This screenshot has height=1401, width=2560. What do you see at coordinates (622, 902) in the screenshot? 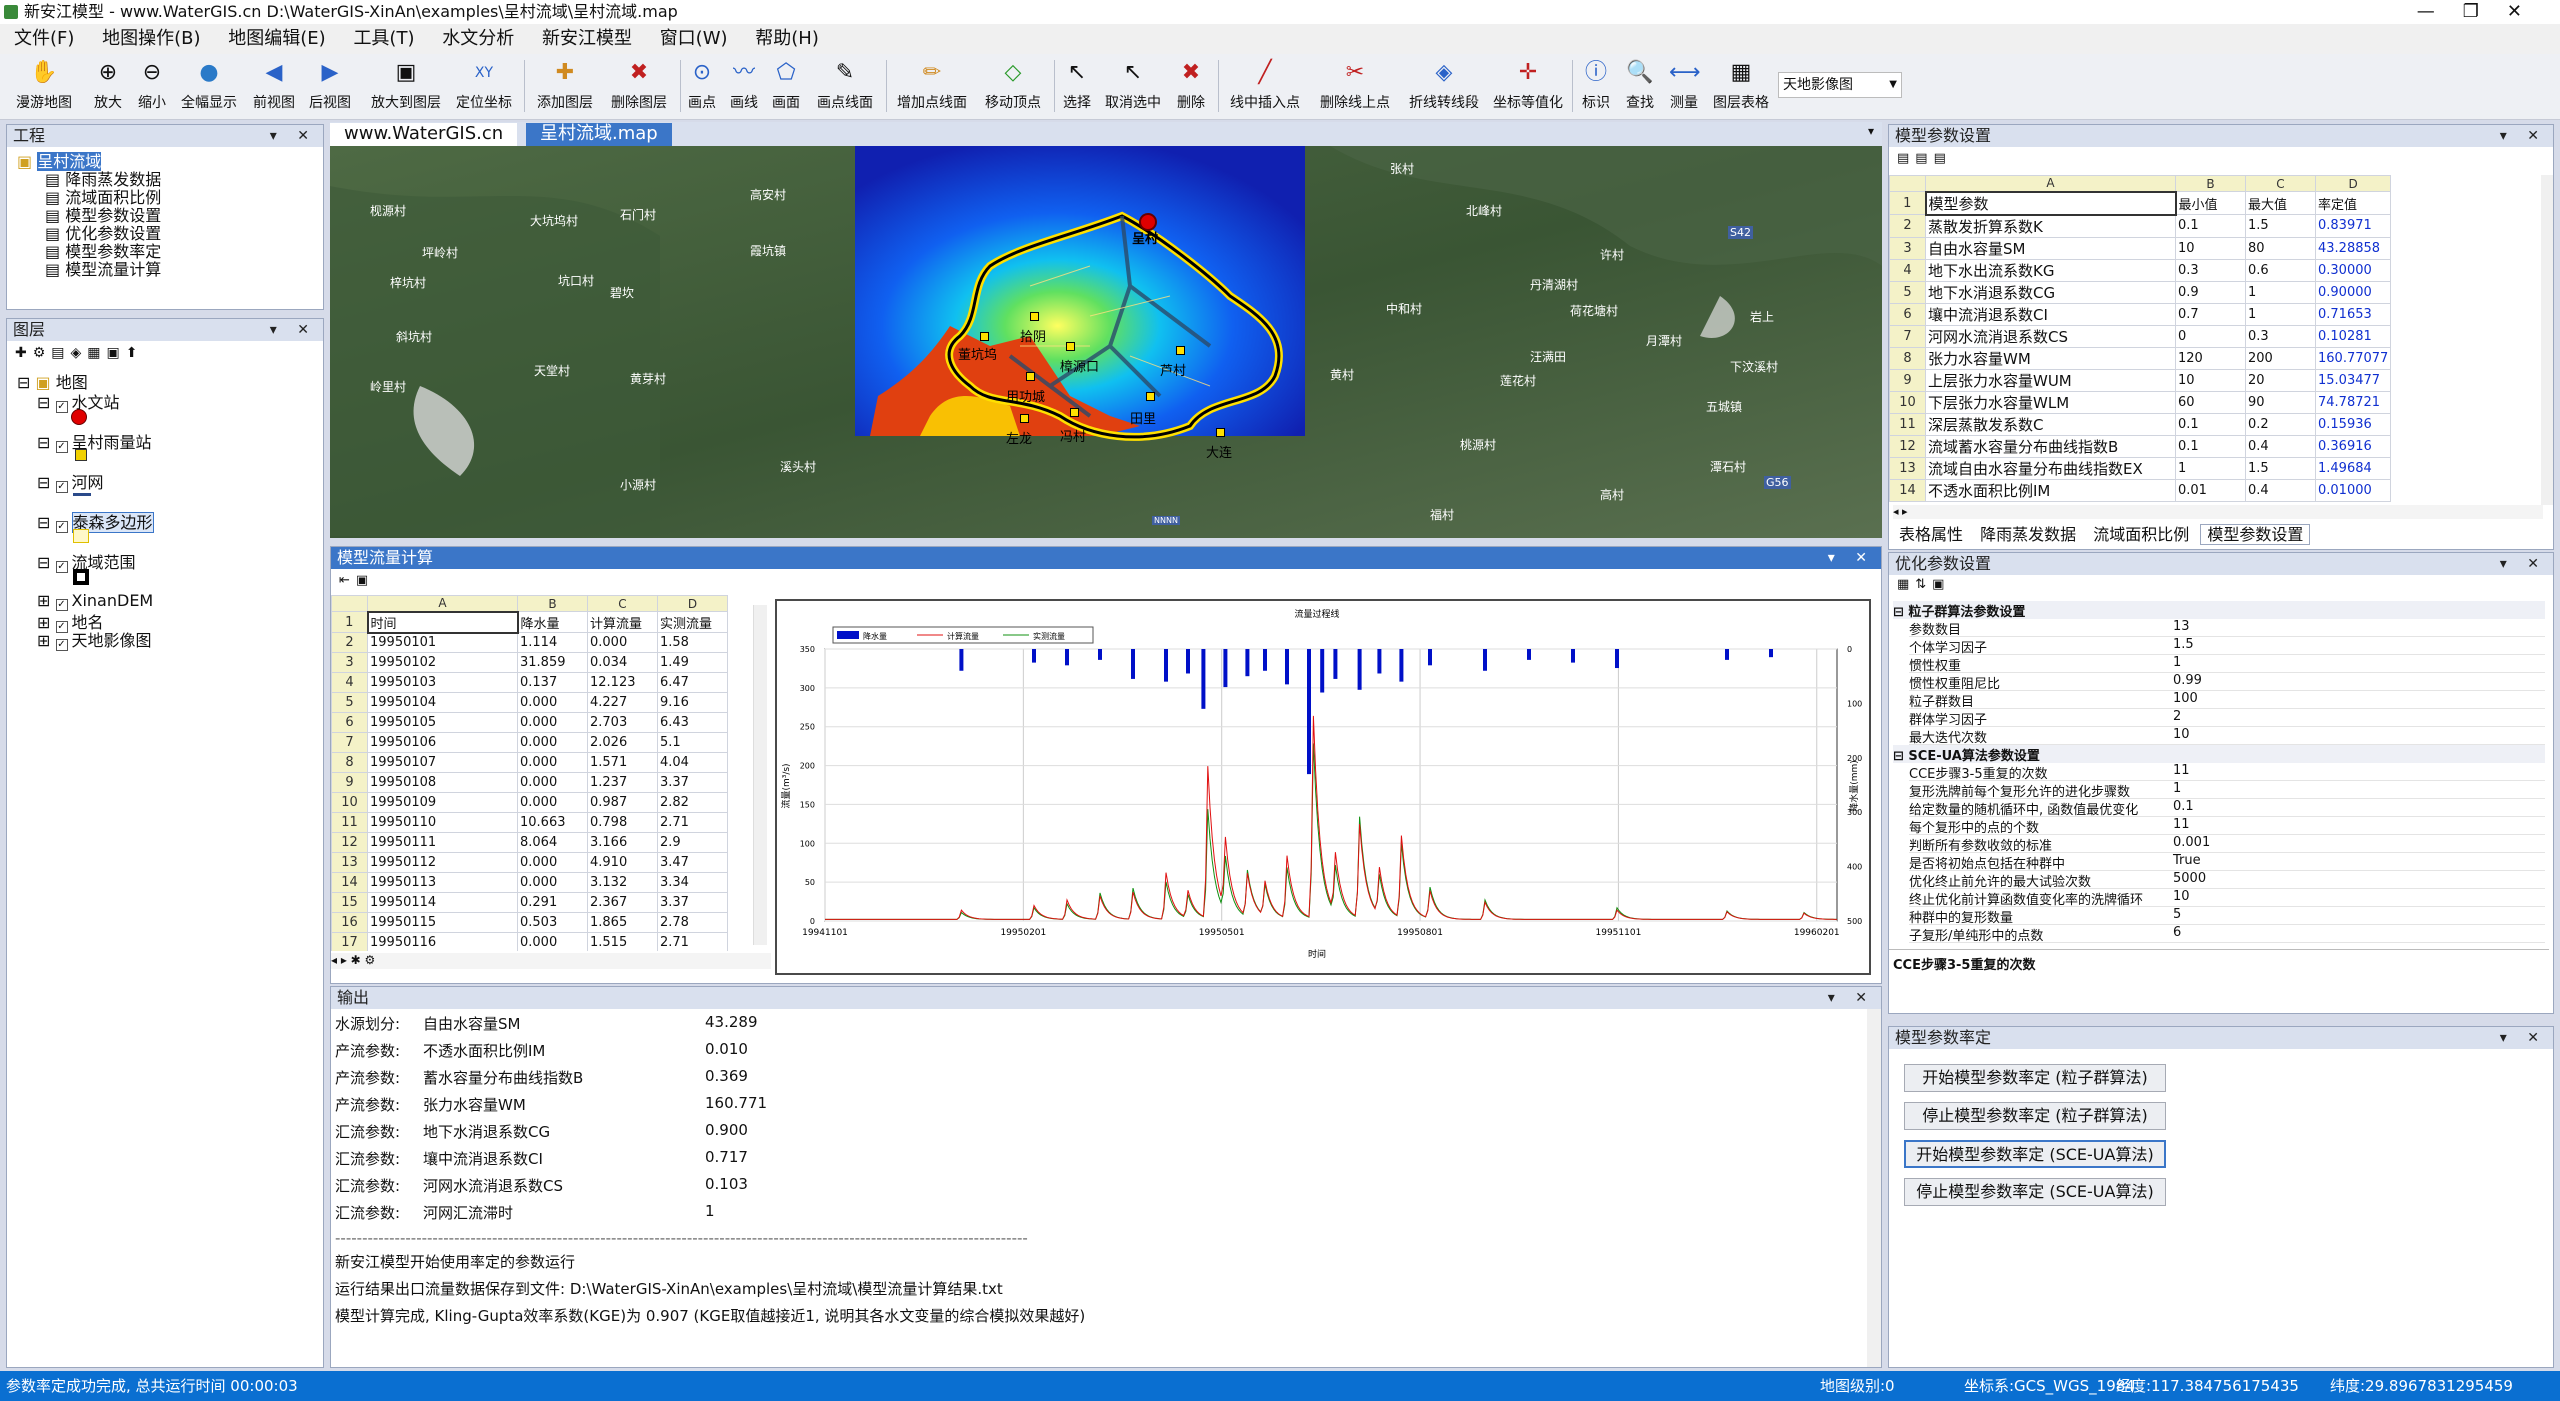
I see `table-cell: 2.367` at bounding box center [622, 902].